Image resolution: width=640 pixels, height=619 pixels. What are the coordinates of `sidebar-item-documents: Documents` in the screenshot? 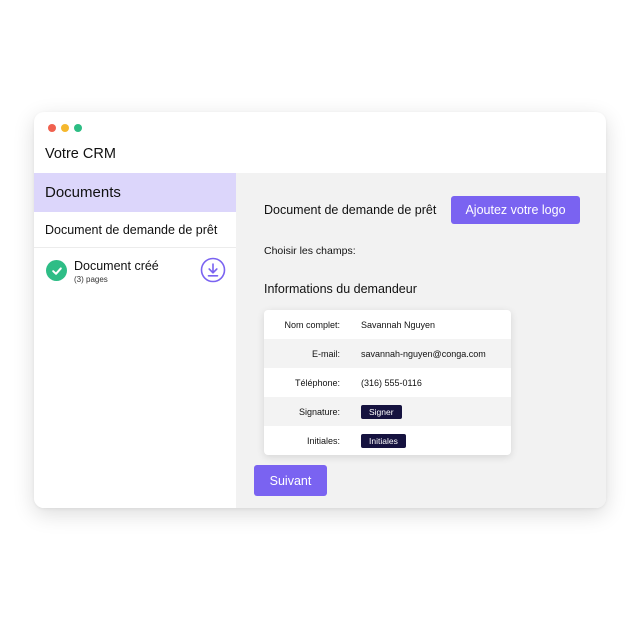 It's located at (135, 192).